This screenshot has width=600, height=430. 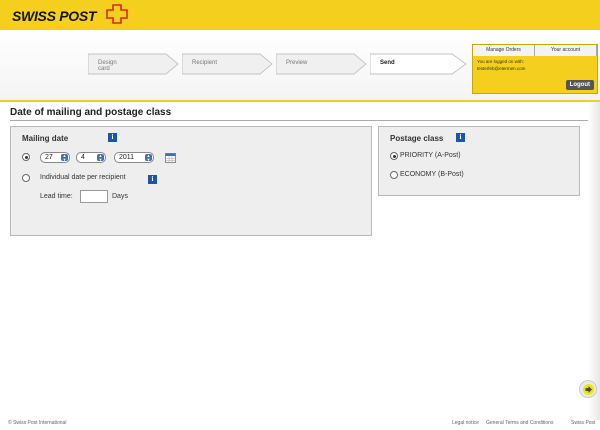 I want to click on mailing-date-title: Mailing date, so click(x=45, y=138).